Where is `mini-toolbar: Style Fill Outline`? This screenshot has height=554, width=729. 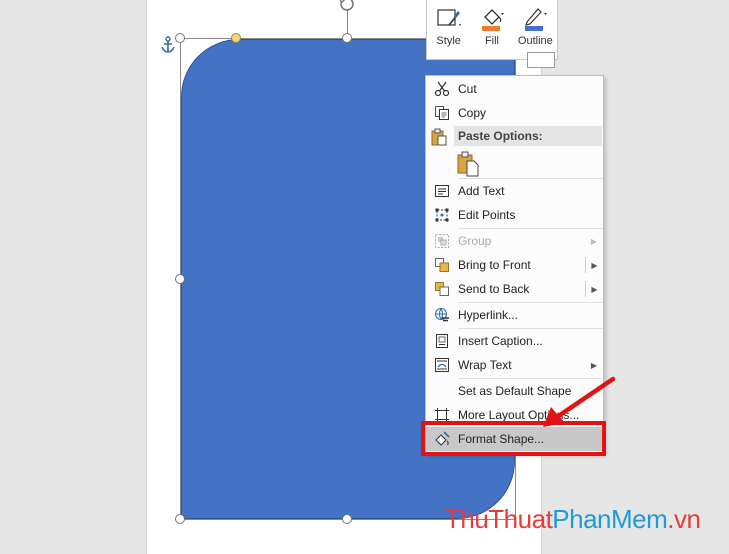 mini-toolbar: Style Fill Outline is located at coordinates (492, 30).